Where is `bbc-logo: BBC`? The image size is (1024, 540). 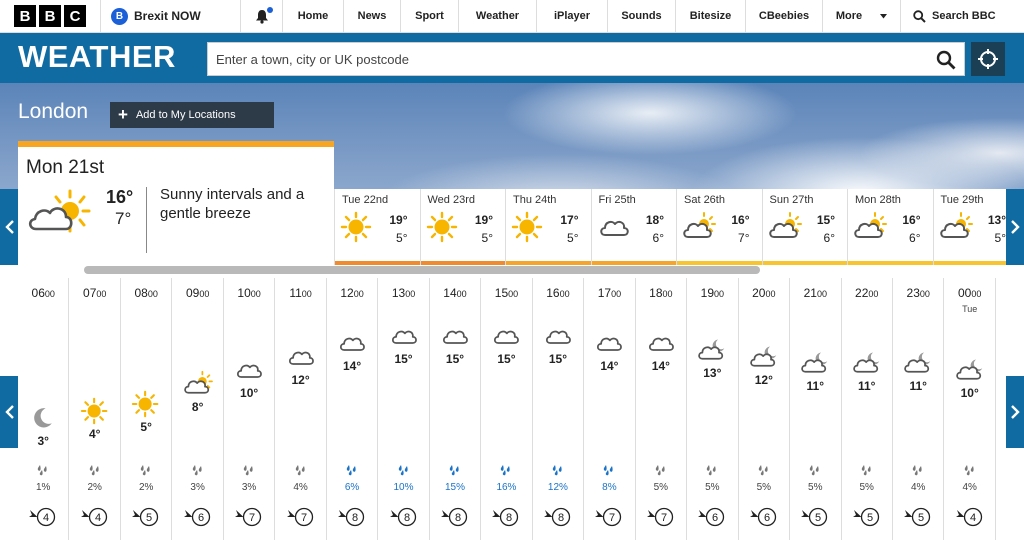 bbc-logo: BBC is located at coordinates (50, 16).